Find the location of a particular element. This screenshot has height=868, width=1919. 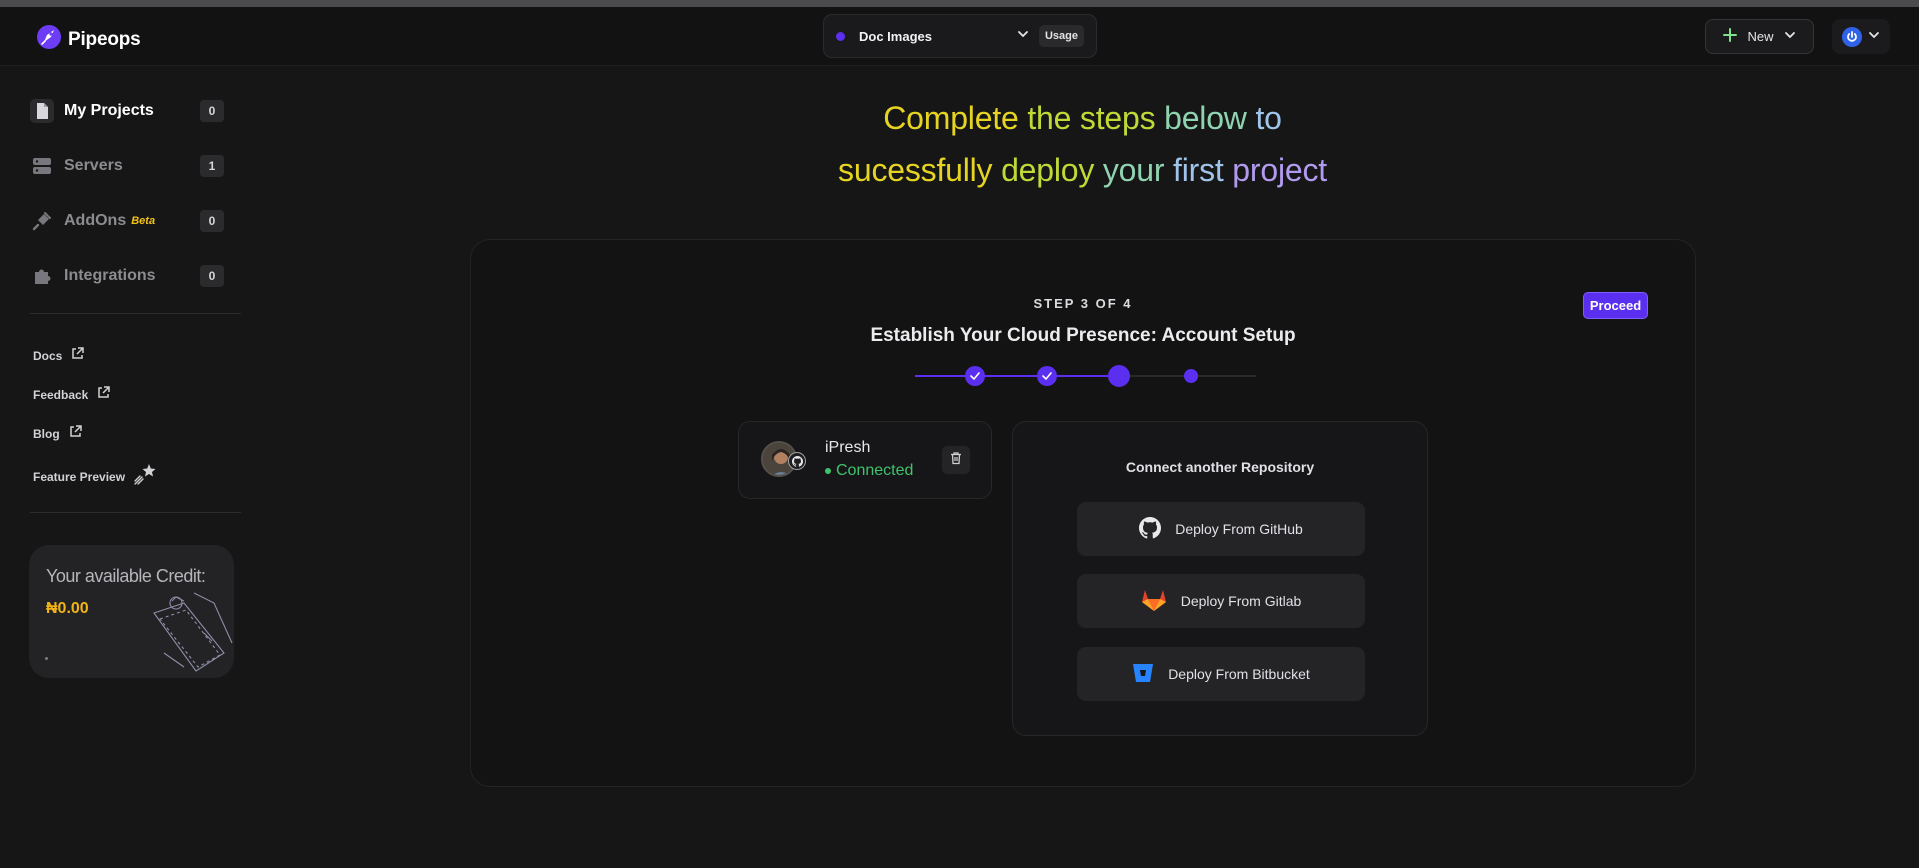

sidebar-link-feedback: Feedback is located at coordinates (72, 395).